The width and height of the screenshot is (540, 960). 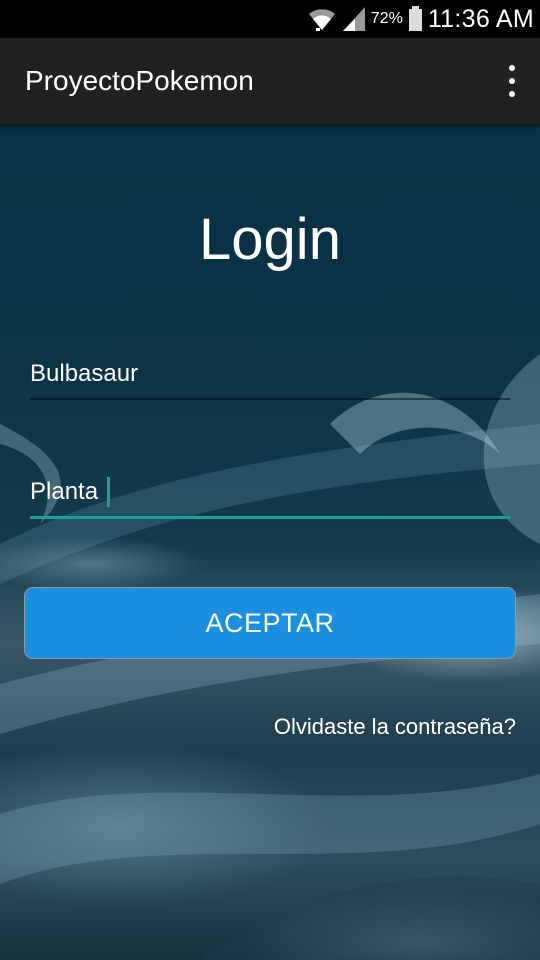 I want to click on password-field, so click(x=270, y=495).